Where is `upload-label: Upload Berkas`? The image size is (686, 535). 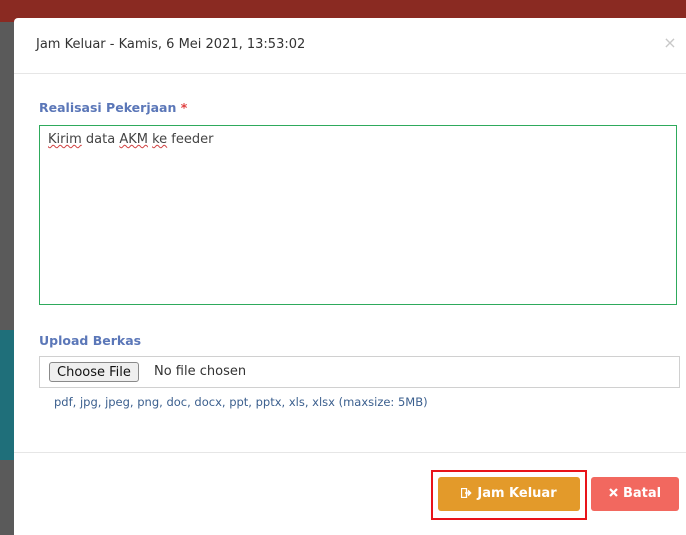 upload-label: Upload Berkas is located at coordinates (90, 340).